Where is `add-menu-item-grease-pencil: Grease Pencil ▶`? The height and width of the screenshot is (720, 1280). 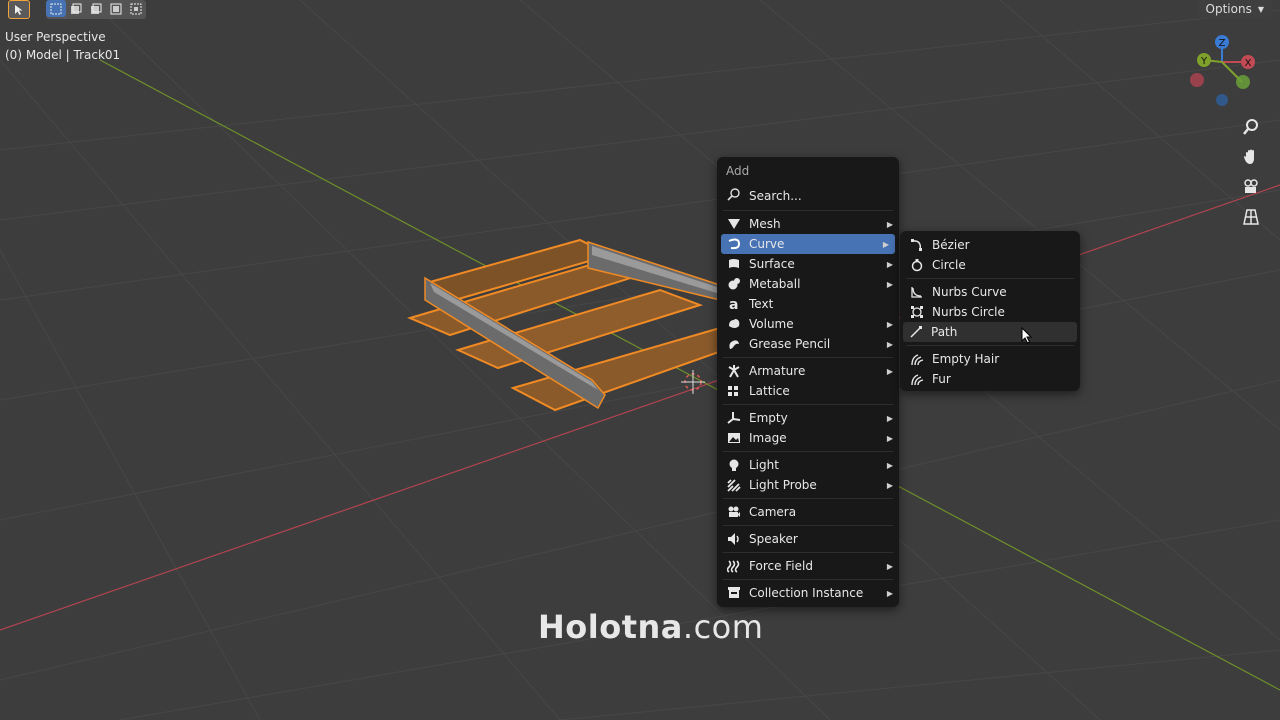
add-menu-item-grease-pencil: Grease Pencil ▶ is located at coordinates (808, 344).